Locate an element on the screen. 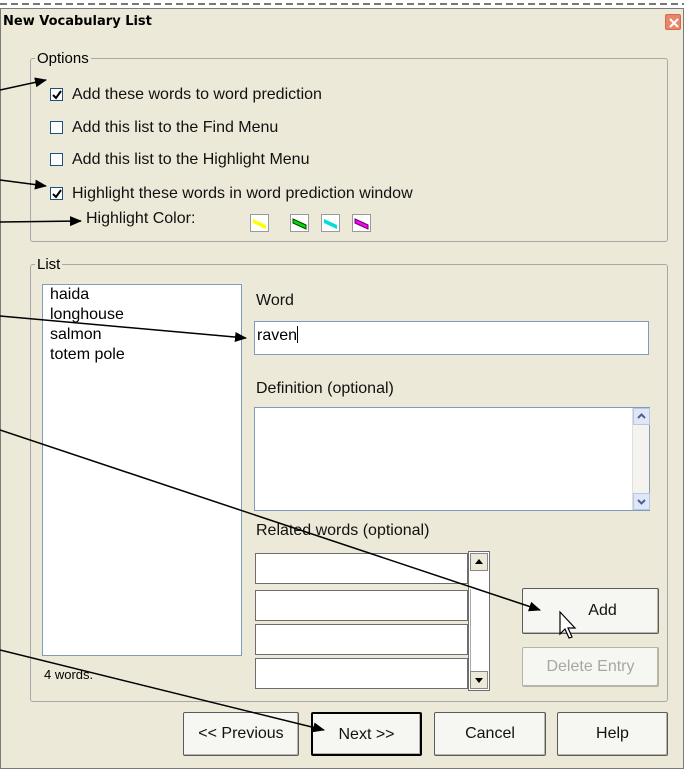 This screenshot has width=684, height=769. mouse-pointer-icon is located at coordinates (568, 624).